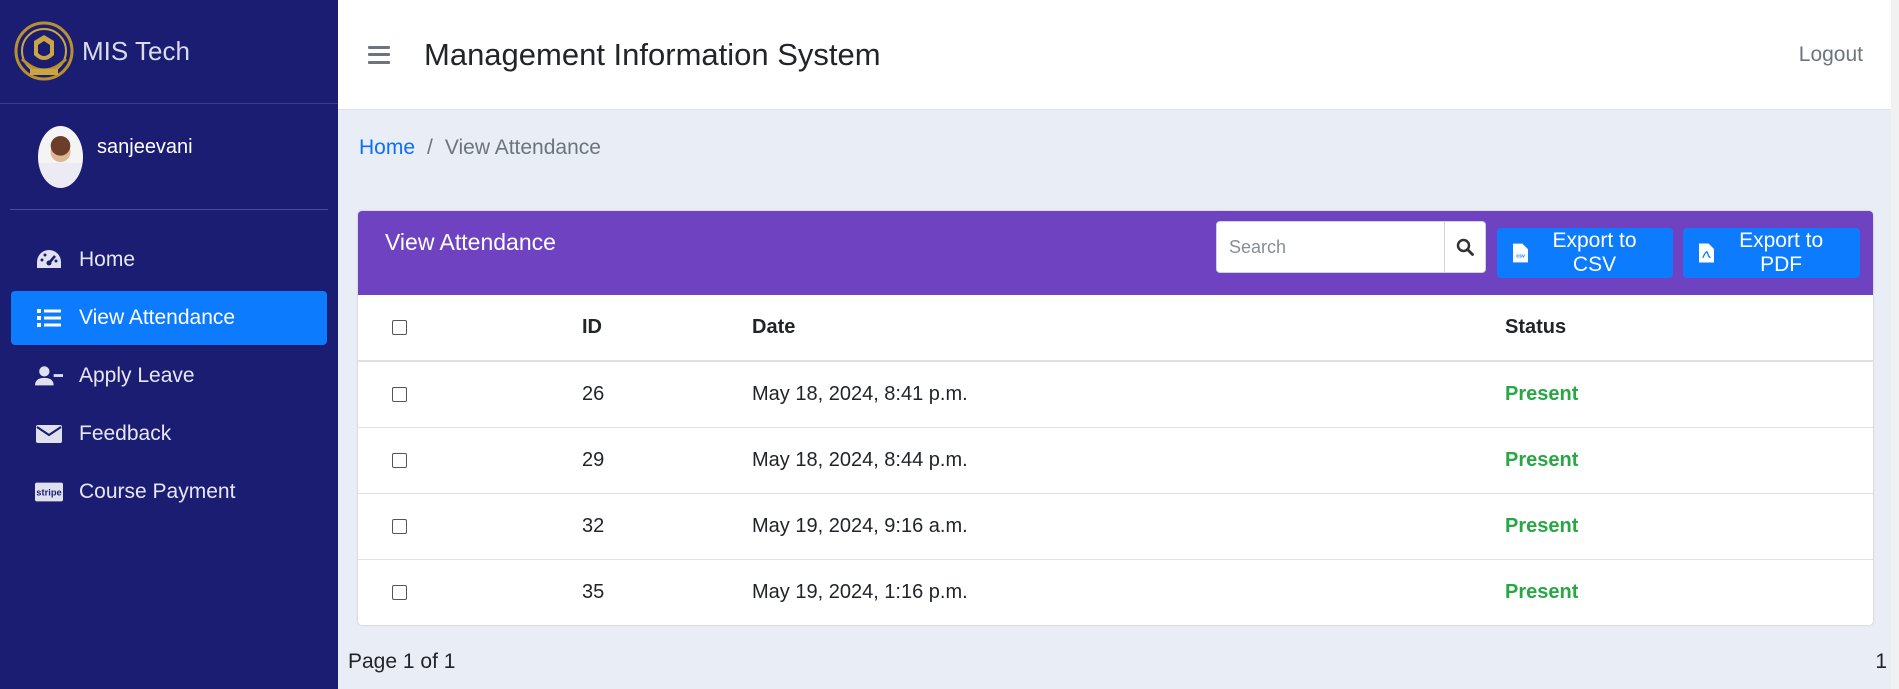  I want to click on svg-text: csv, so click(1520, 257).